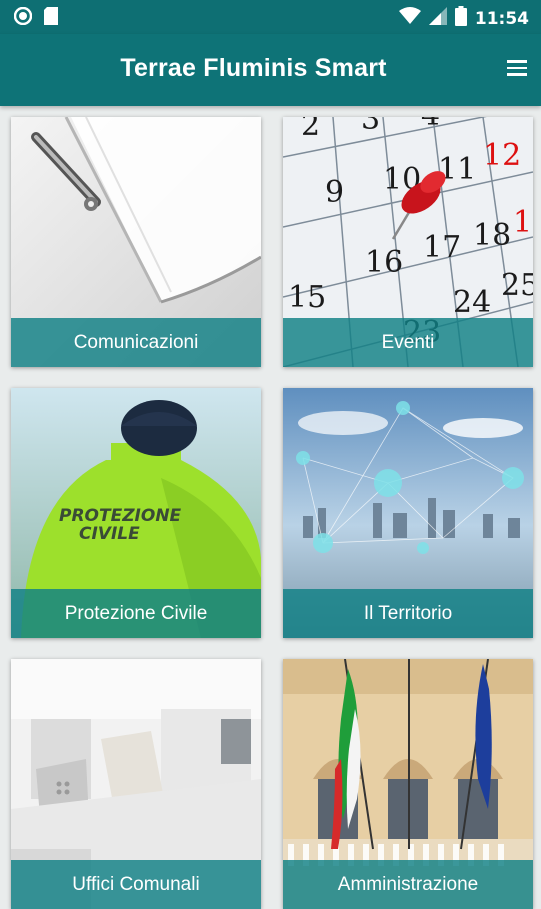 The image size is (541, 909). I want to click on calendar-number: 9, so click(334, 192).